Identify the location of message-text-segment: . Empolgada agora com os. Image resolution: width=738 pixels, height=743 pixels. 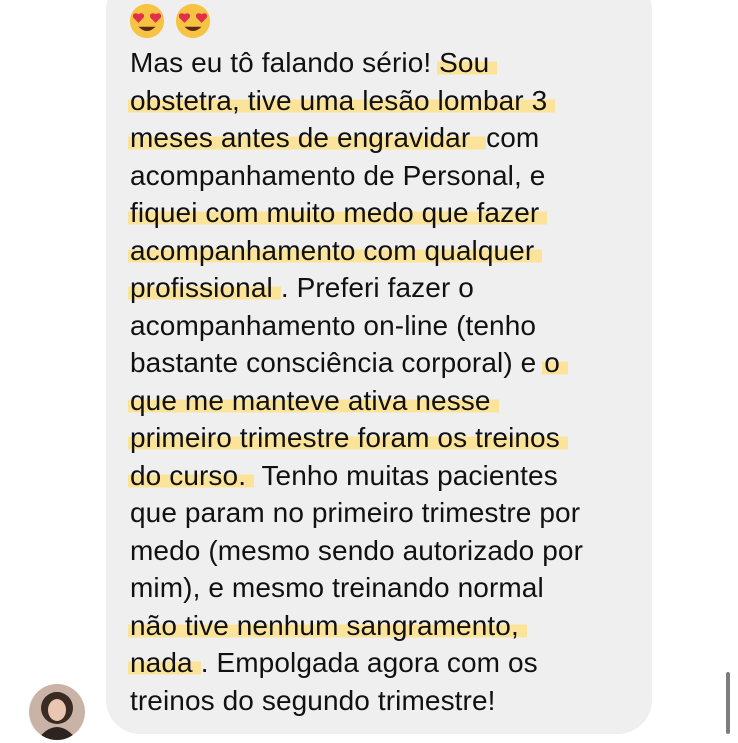
(369, 662).